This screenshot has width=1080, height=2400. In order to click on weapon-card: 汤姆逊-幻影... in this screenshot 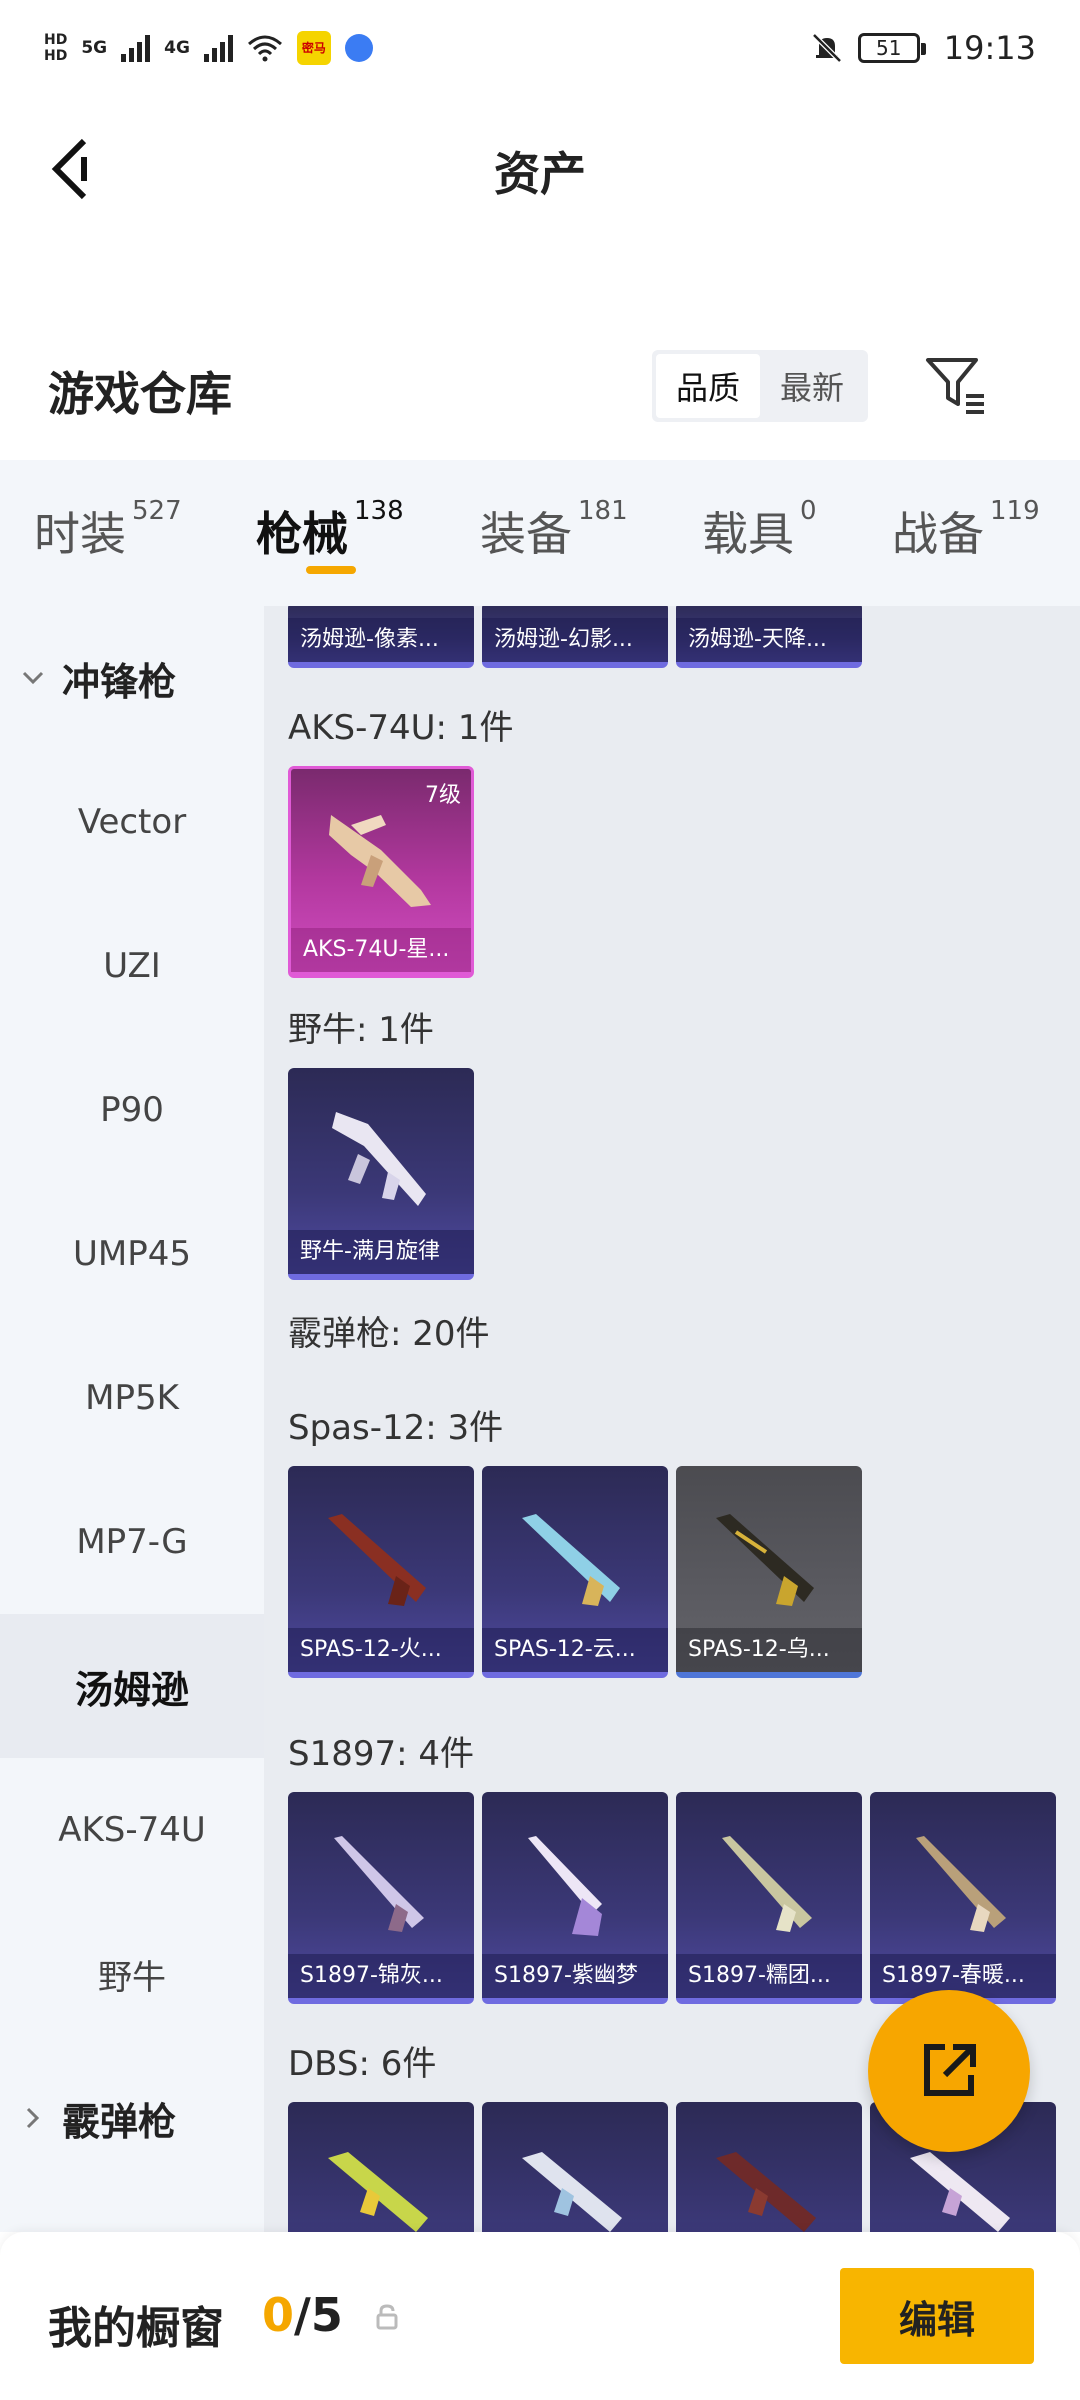, I will do `click(575, 637)`.